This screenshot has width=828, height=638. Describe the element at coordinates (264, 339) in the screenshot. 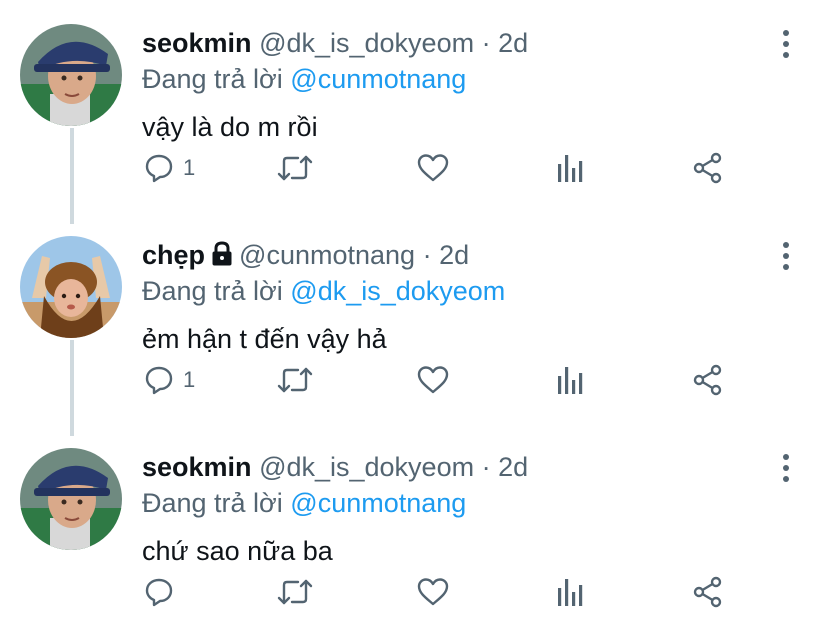

I see `tweet-text: ẻm hận t đến vậy hả` at that location.